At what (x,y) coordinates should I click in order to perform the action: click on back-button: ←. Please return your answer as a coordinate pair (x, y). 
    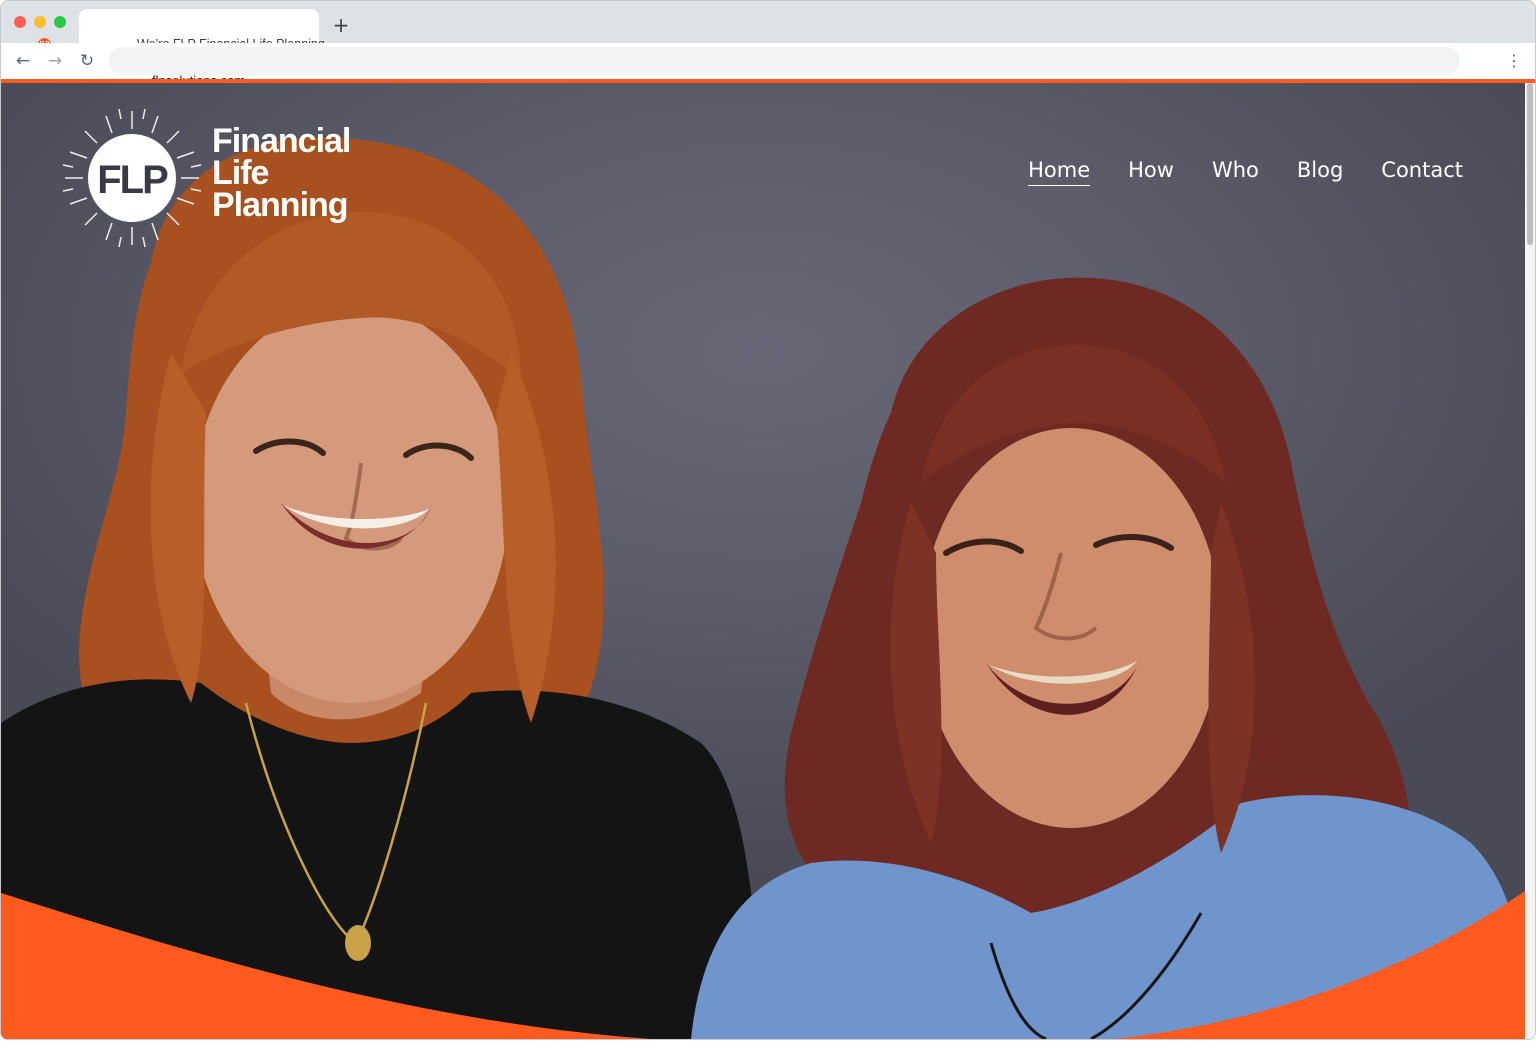
    Looking at the image, I should click on (23, 61).